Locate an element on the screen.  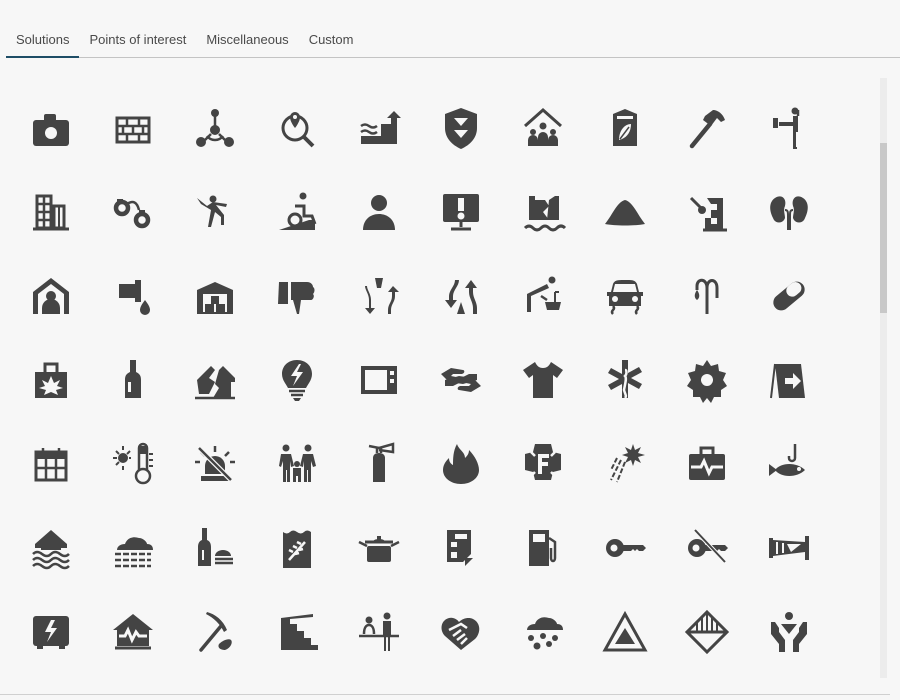
earthquake-house-icon is located at coordinates (133, 634).